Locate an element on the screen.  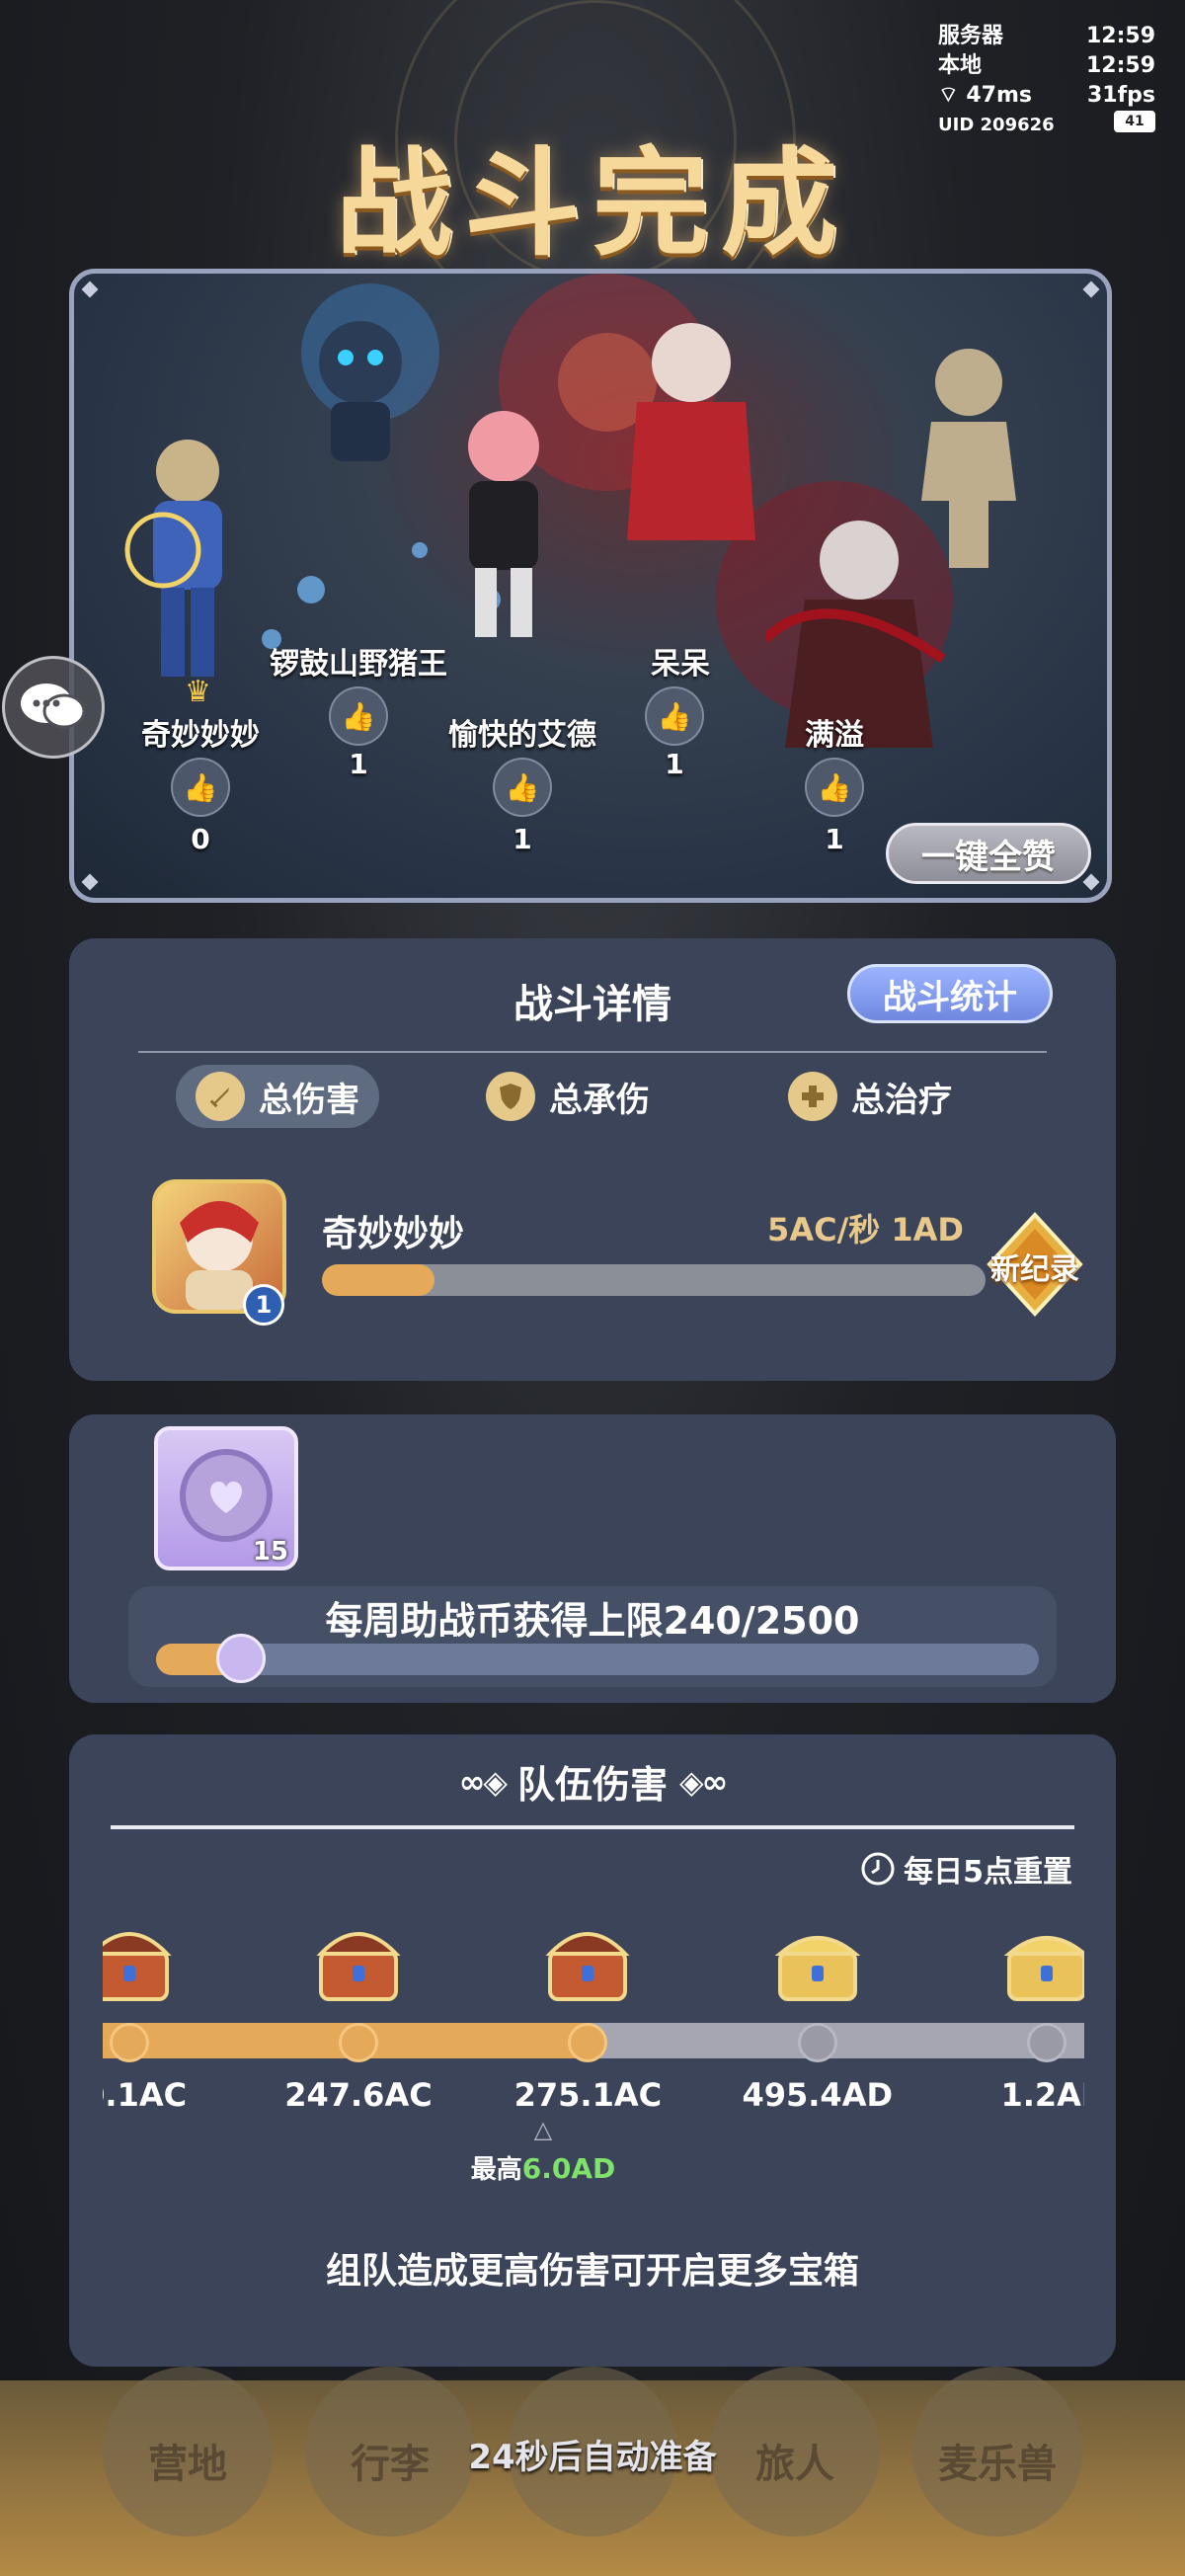
level-badge: 1 is located at coordinates (263, 1305).